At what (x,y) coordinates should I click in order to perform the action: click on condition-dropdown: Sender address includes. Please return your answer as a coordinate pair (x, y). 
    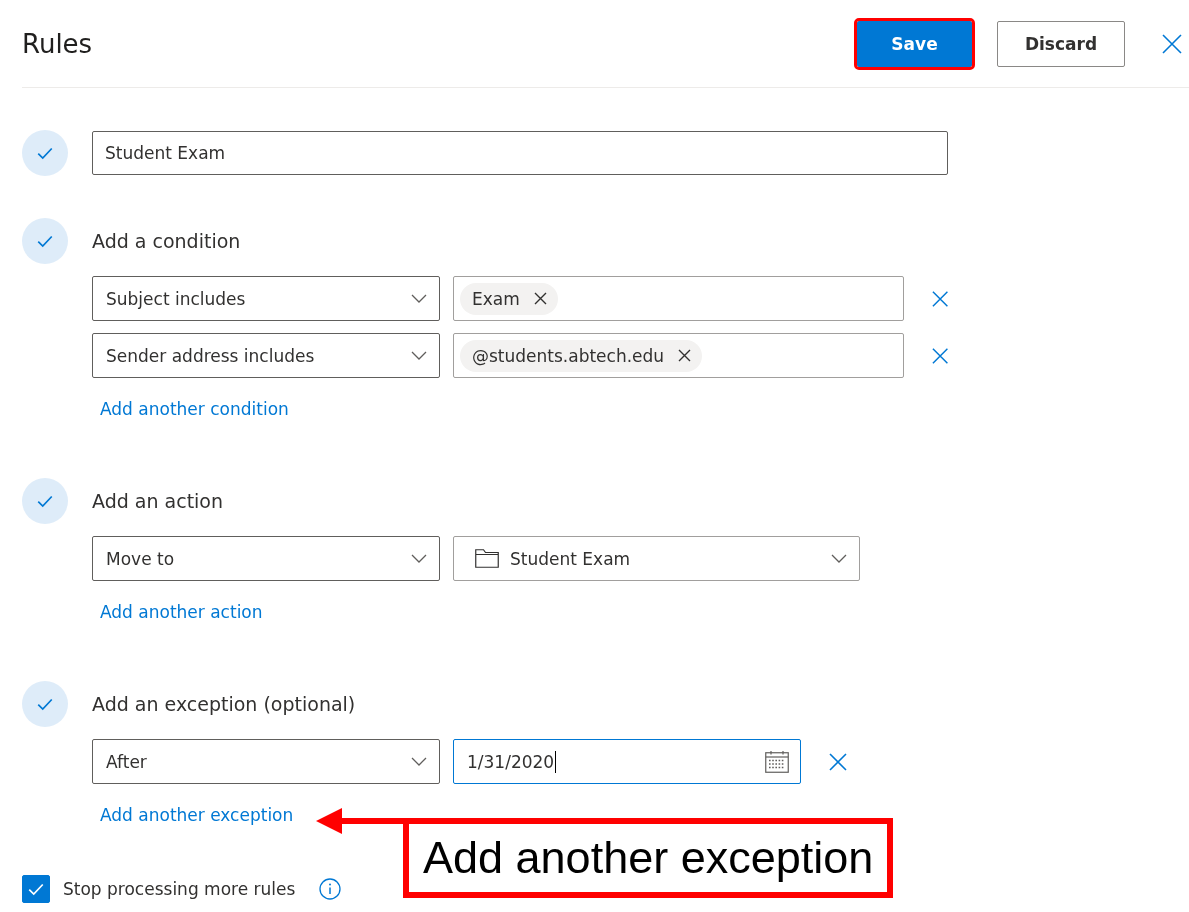
    Looking at the image, I should click on (266, 355).